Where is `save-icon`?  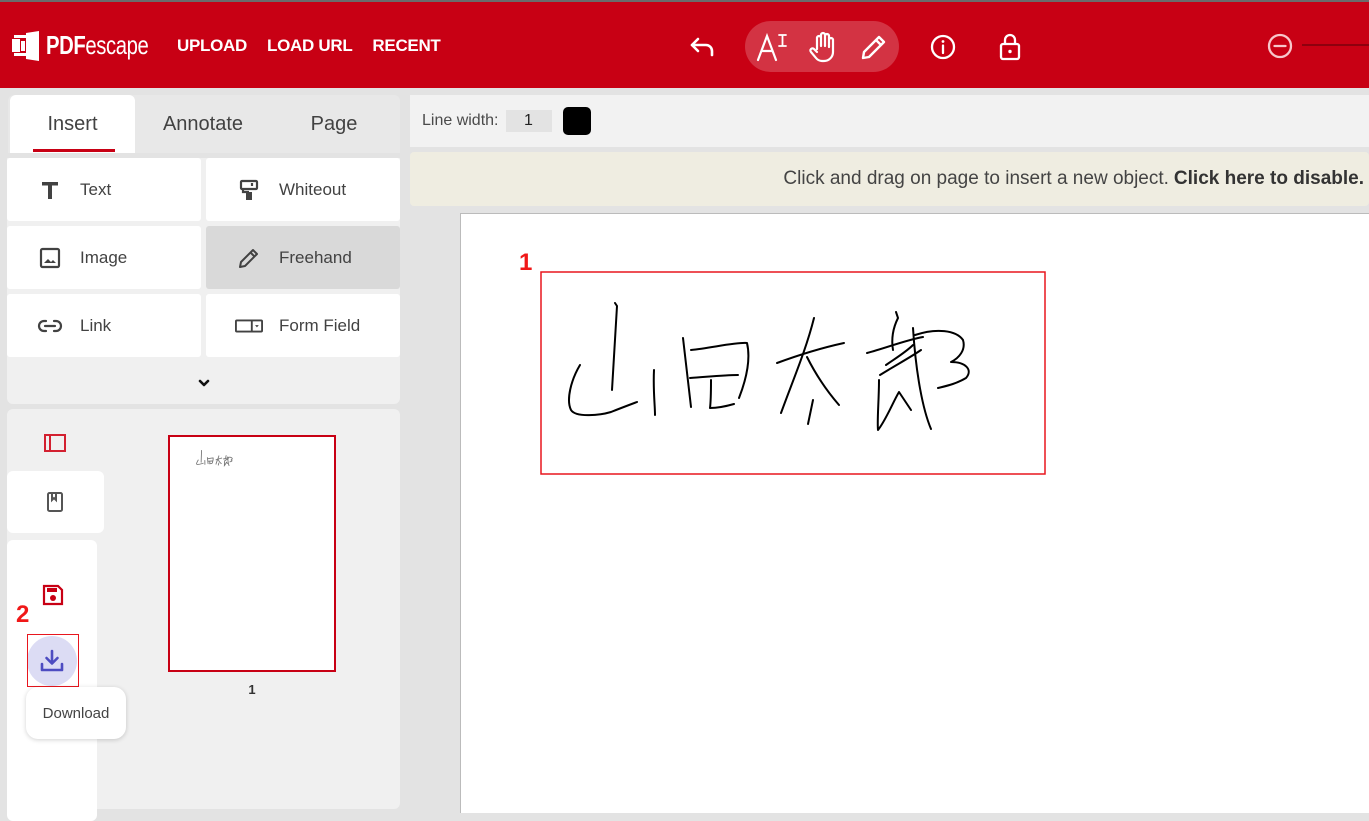
save-icon is located at coordinates (53, 595).